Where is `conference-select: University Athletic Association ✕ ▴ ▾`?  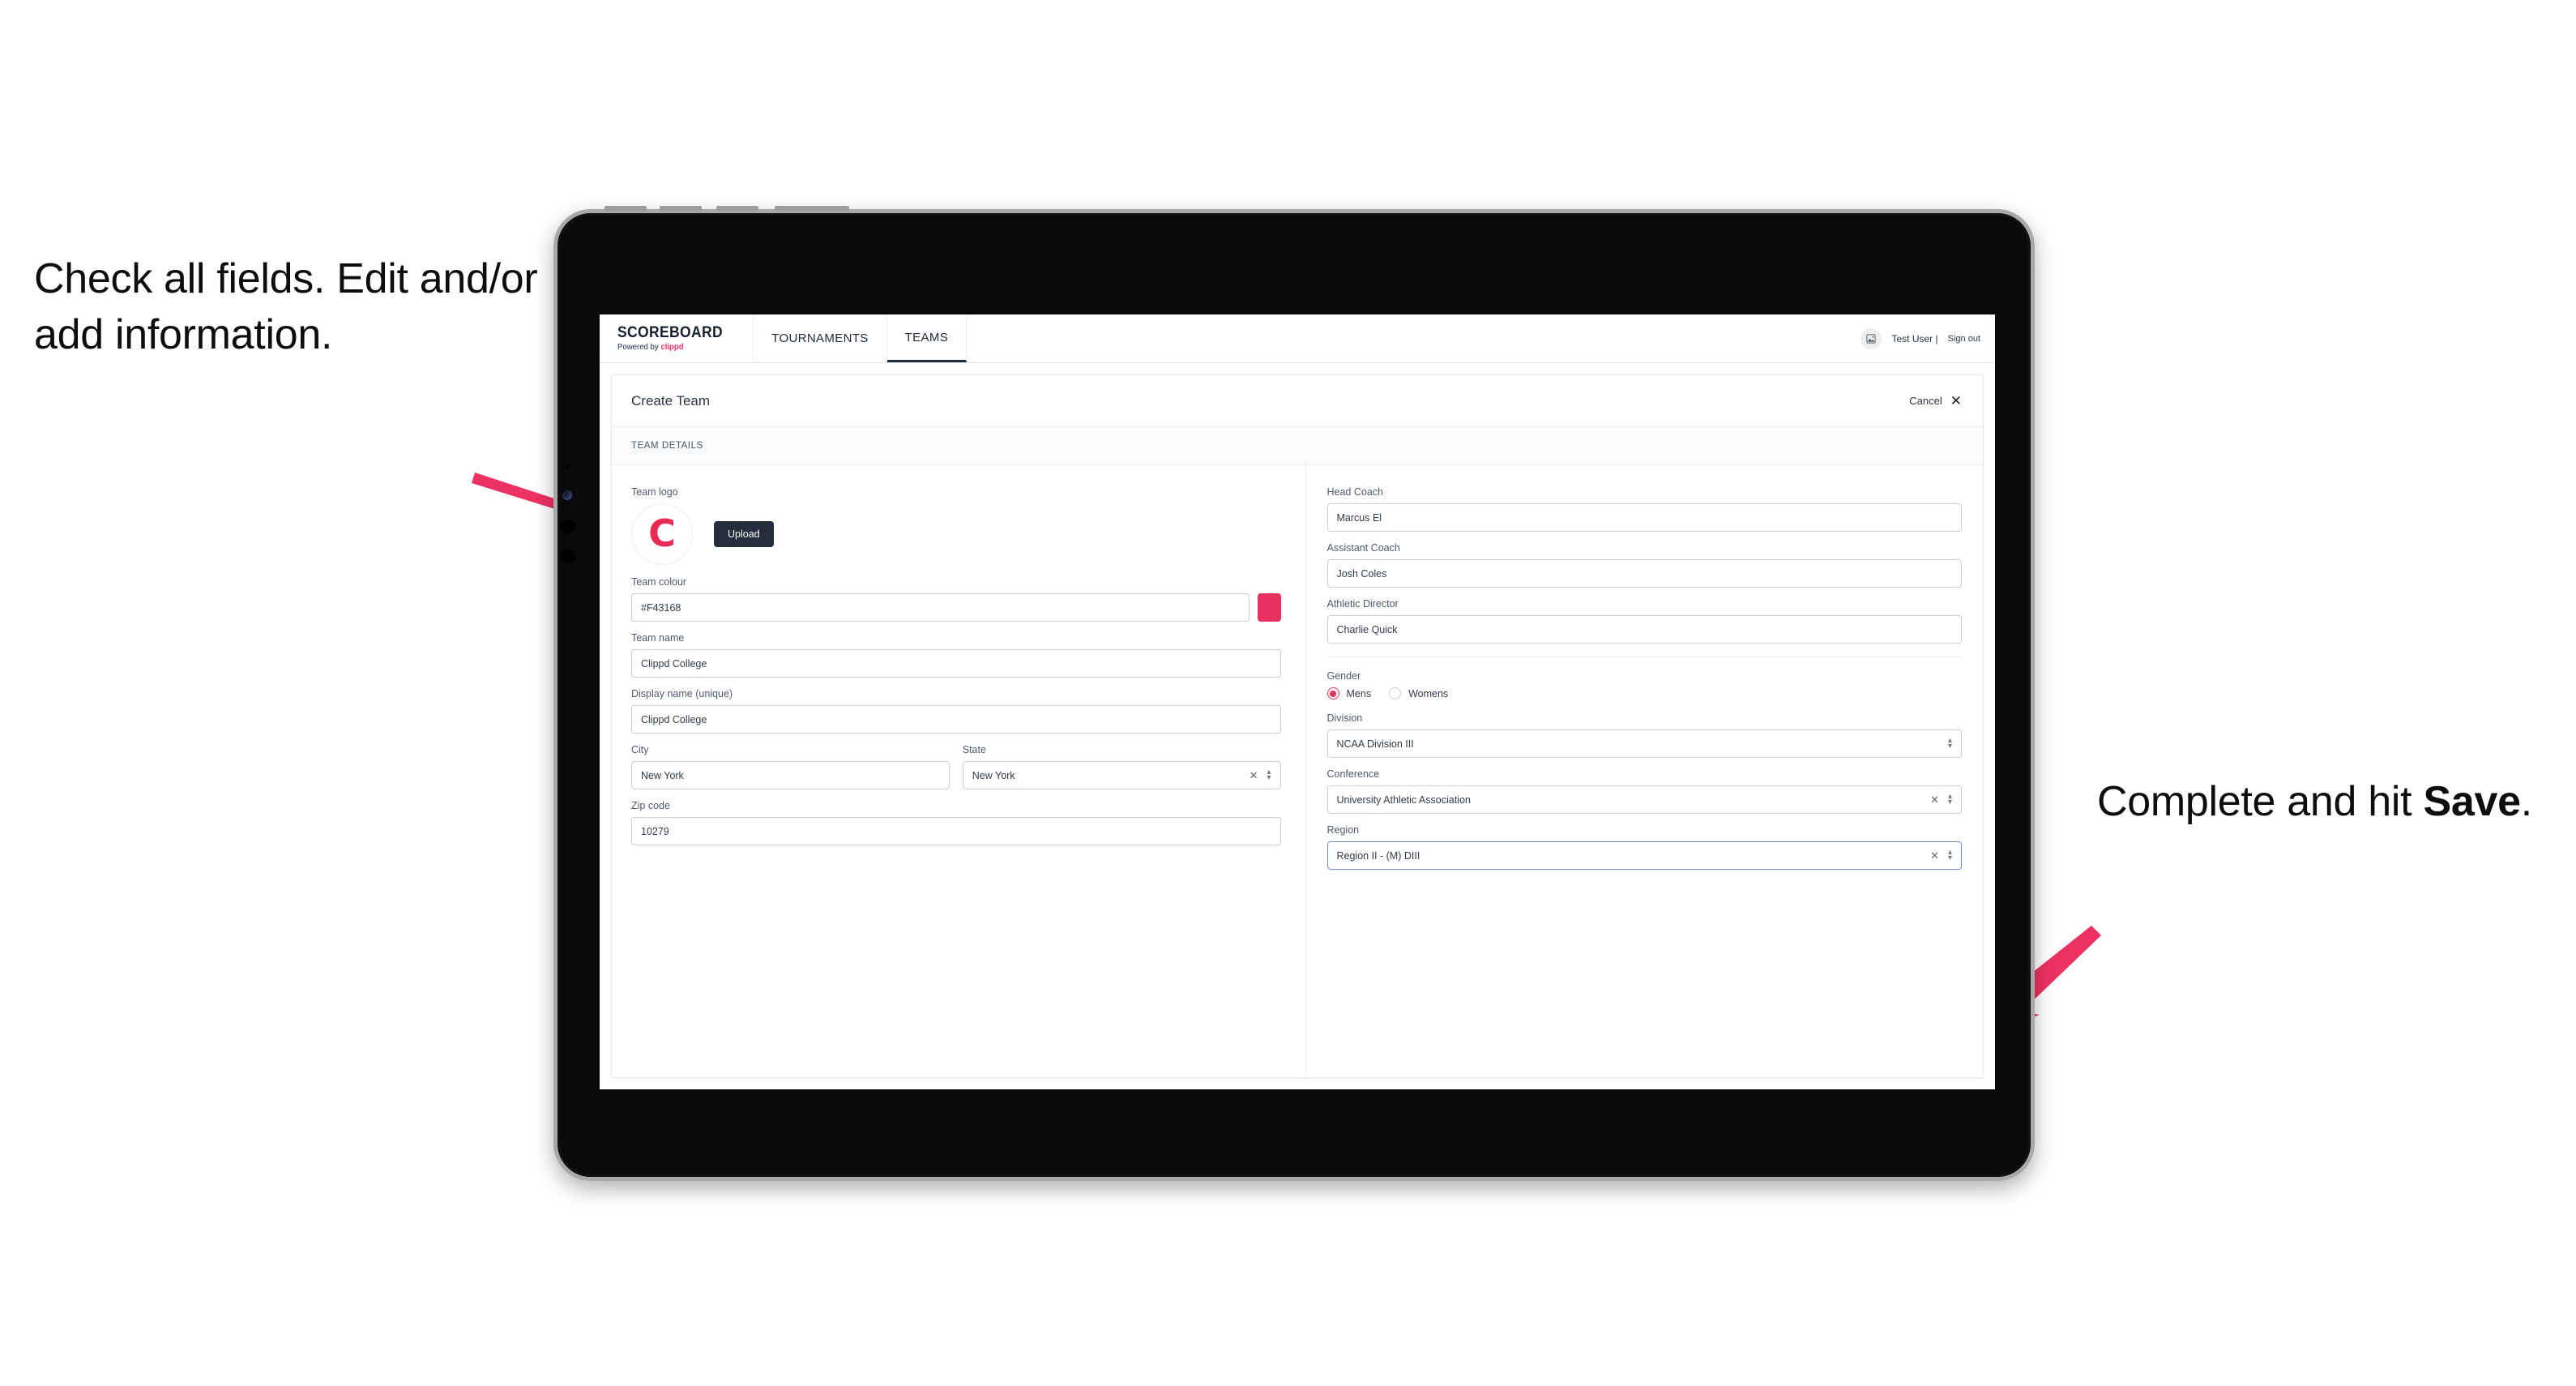 conference-select: University Athletic Association ✕ ▴ ▾ is located at coordinates (1644, 799).